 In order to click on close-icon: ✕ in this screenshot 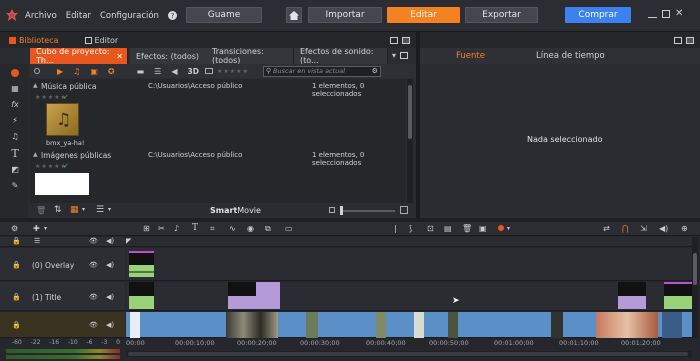, I will do `click(679, 14)`.